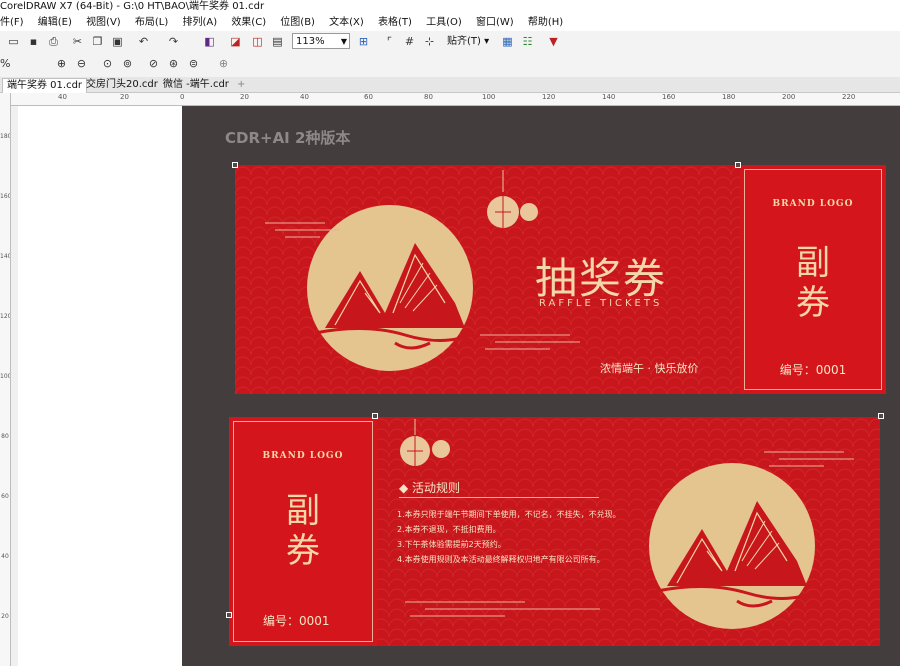 This screenshot has height=666, width=900. What do you see at coordinates (248, 22) in the screenshot?
I see `menu-effects: 效果(C)` at bounding box center [248, 22].